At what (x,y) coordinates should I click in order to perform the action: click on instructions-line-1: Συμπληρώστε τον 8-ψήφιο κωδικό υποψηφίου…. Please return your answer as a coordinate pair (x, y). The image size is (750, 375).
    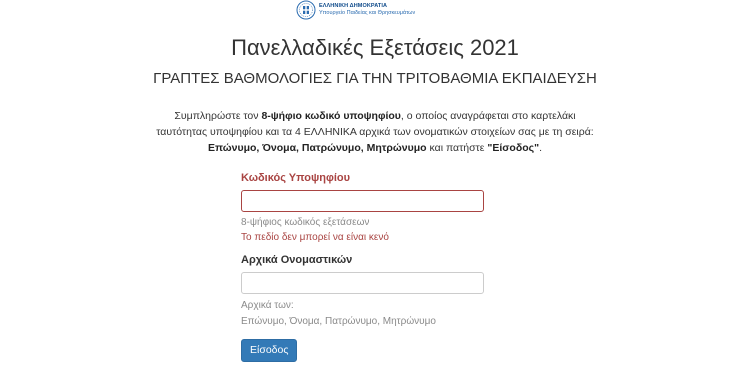
    Looking at the image, I should click on (375, 116).